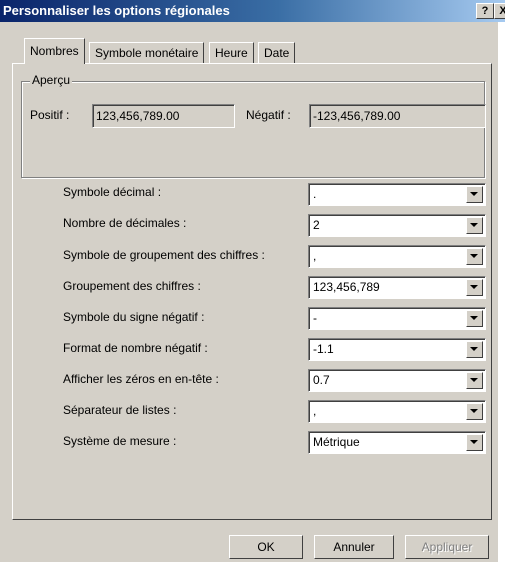  What do you see at coordinates (485, 11) in the screenshot?
I see `help-button: ?` at bounding box center [485, 11].